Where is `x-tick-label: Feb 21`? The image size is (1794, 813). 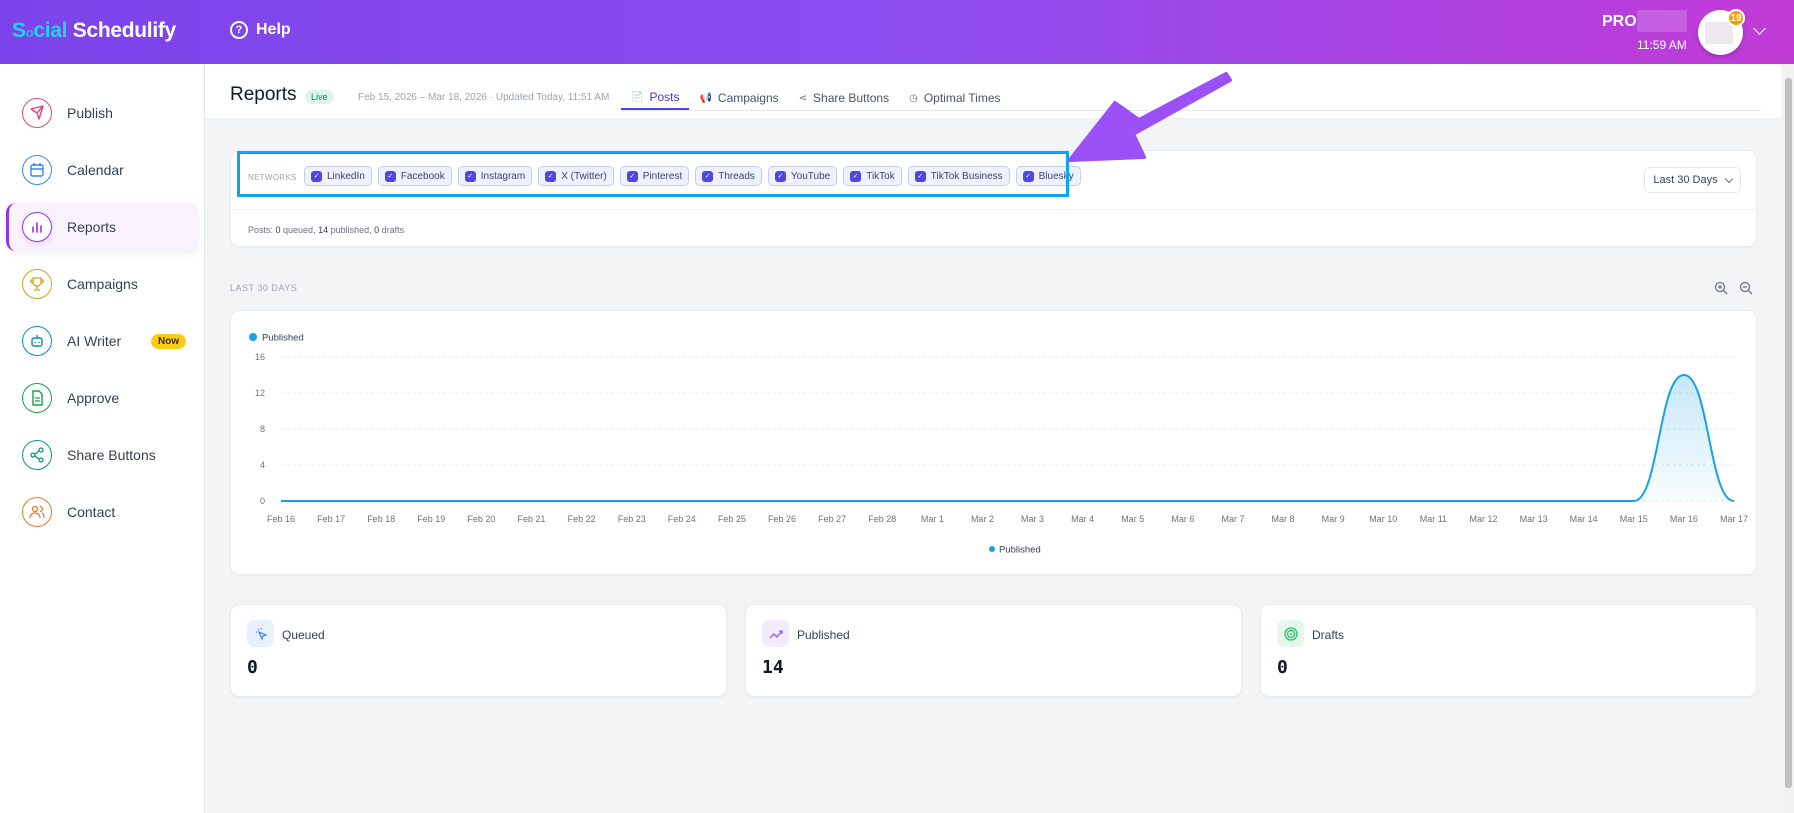 x-tick-label: Feb 21 is located at coordinates (532, 519).